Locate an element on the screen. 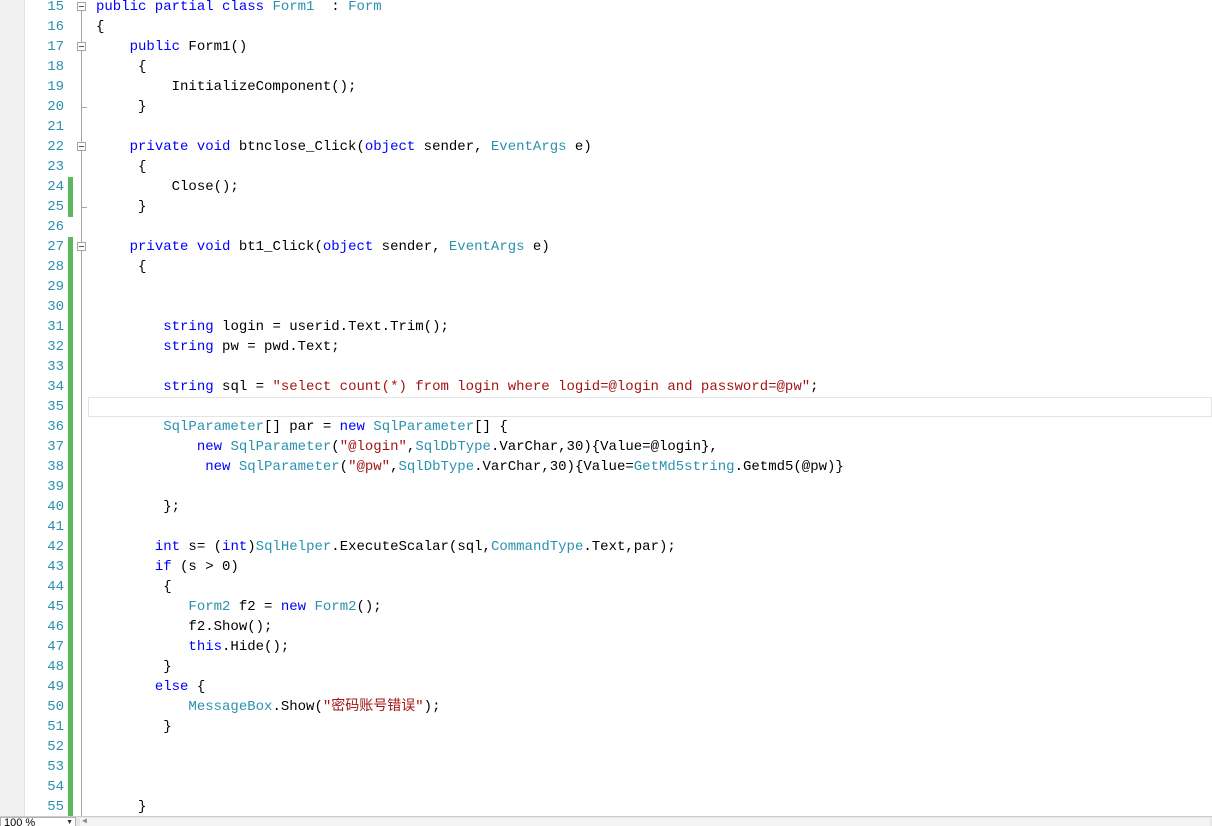  line-number: 26 is located at coordinates (55, 227).